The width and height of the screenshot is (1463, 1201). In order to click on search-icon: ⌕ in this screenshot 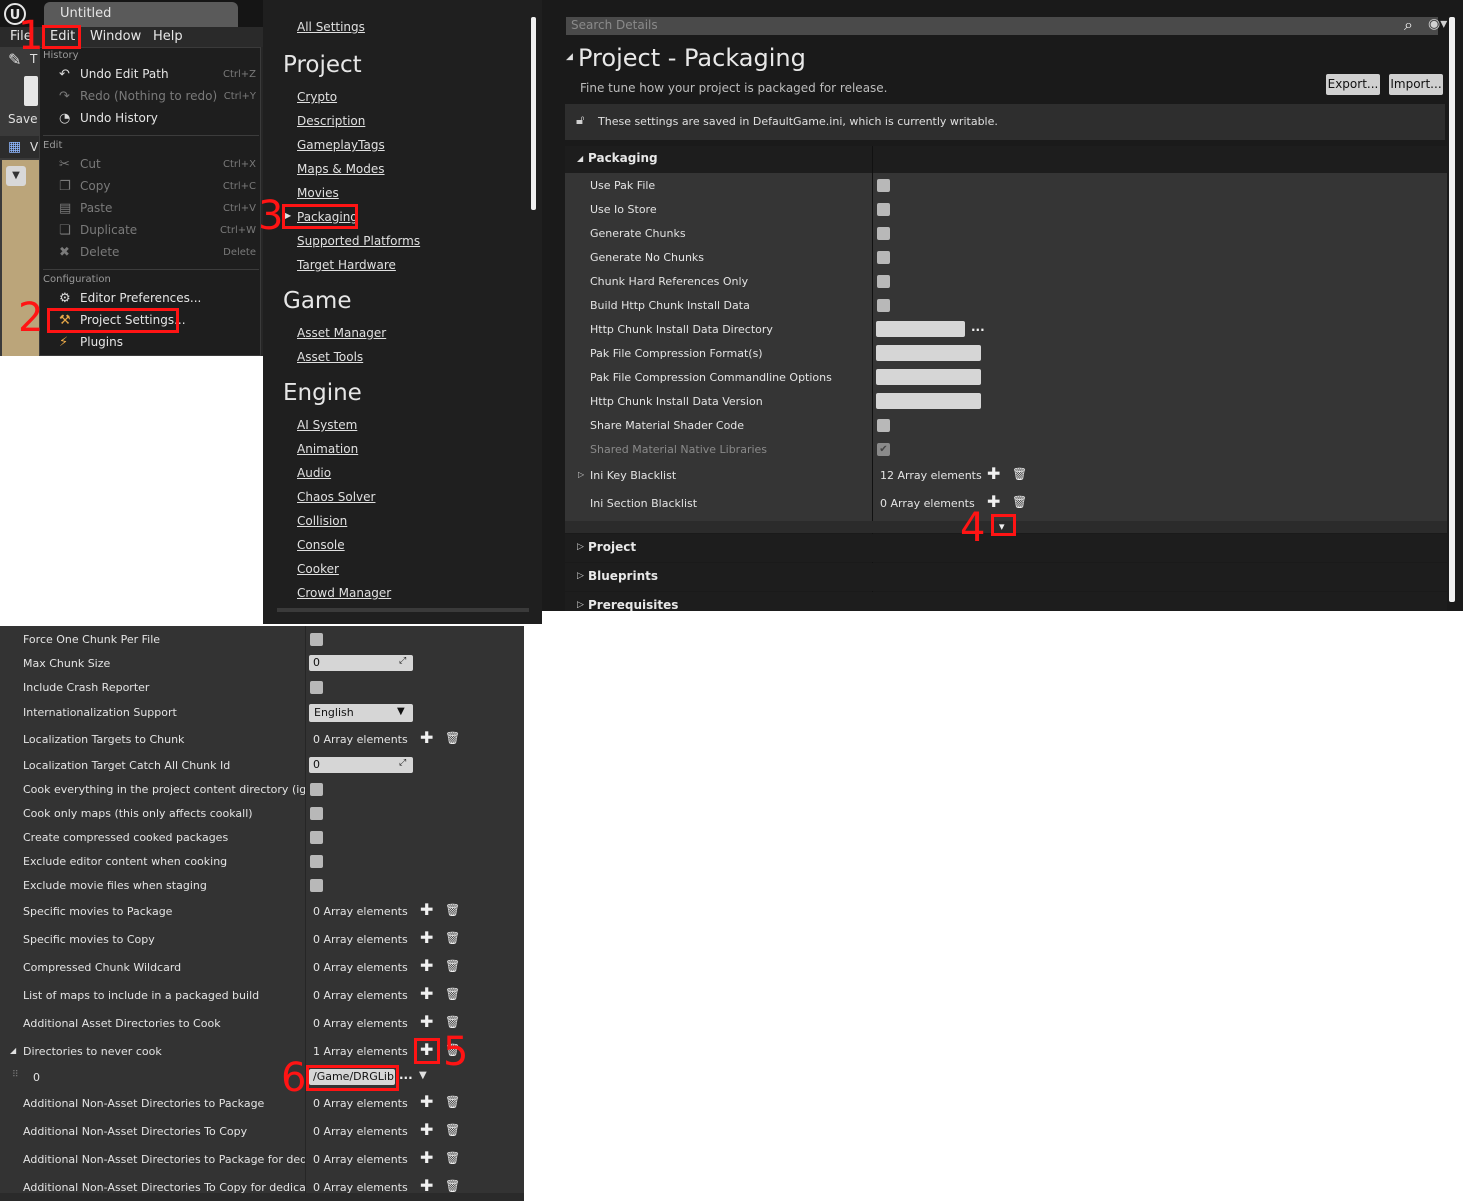, I will do `click(1408, 25)`.